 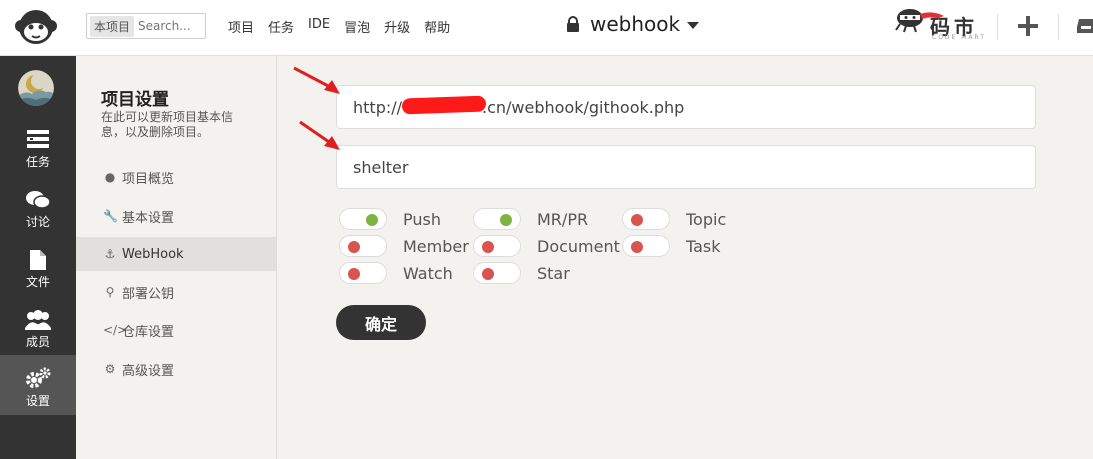 I want to click on event-mr-pr: MR/PR, so click(x=530, y=219).